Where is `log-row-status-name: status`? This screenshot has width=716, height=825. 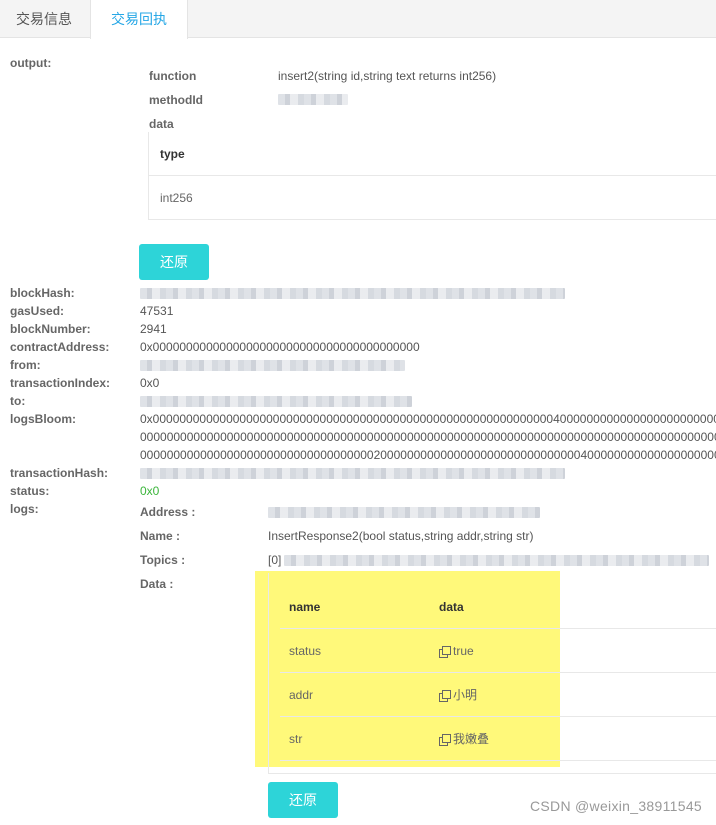 log-row-status-name: status is located at coordinates (305, 651).